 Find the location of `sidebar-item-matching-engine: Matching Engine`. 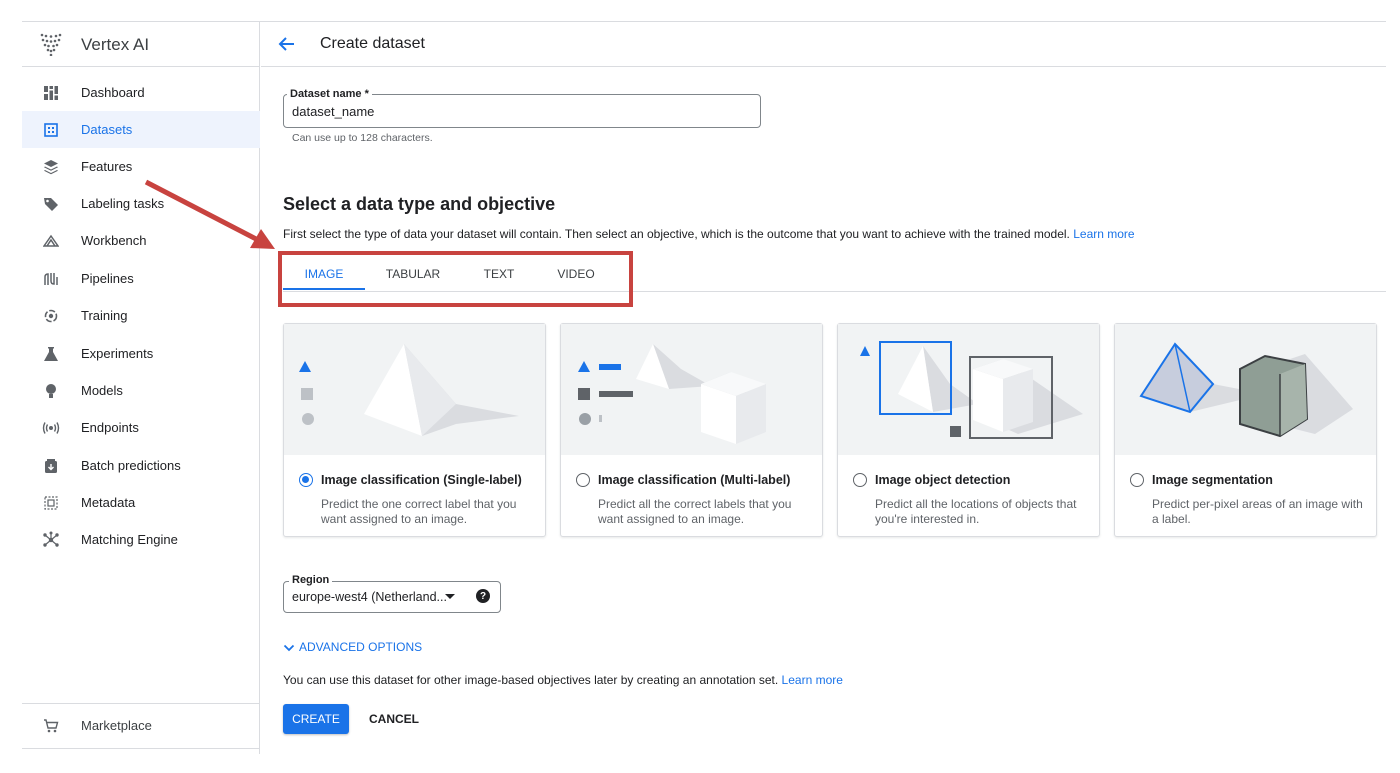

sidebar-item-matching-engine: Matching Engine is located at coordinates (141, 539).